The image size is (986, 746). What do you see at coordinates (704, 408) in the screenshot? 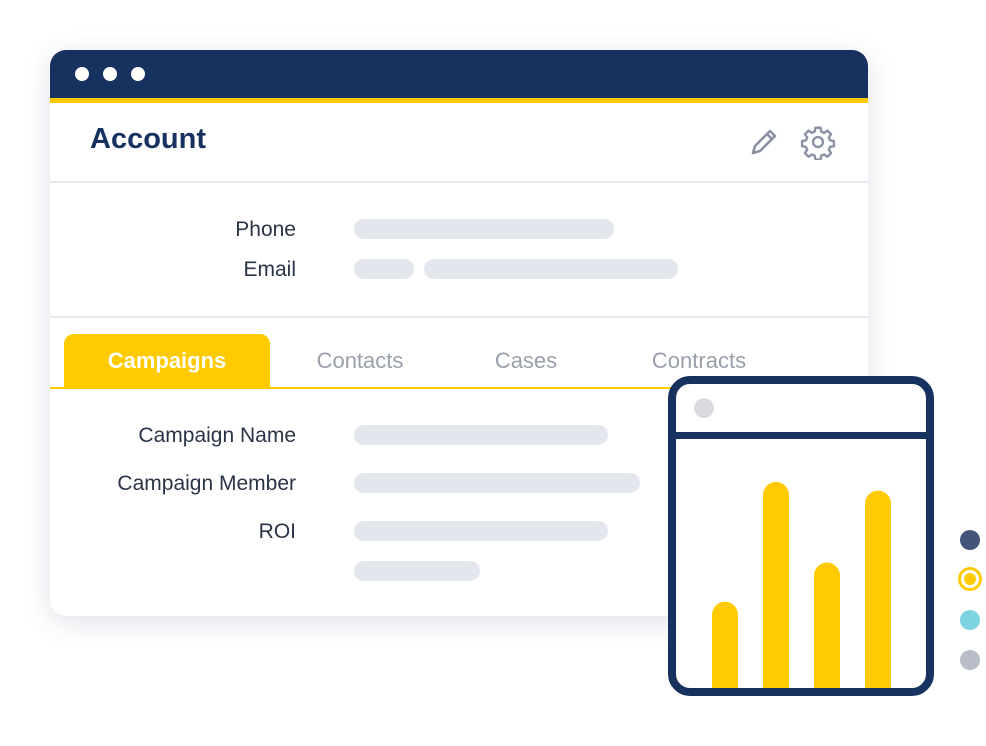
I see `chart-window-dot` at bounding box center [704, 408].